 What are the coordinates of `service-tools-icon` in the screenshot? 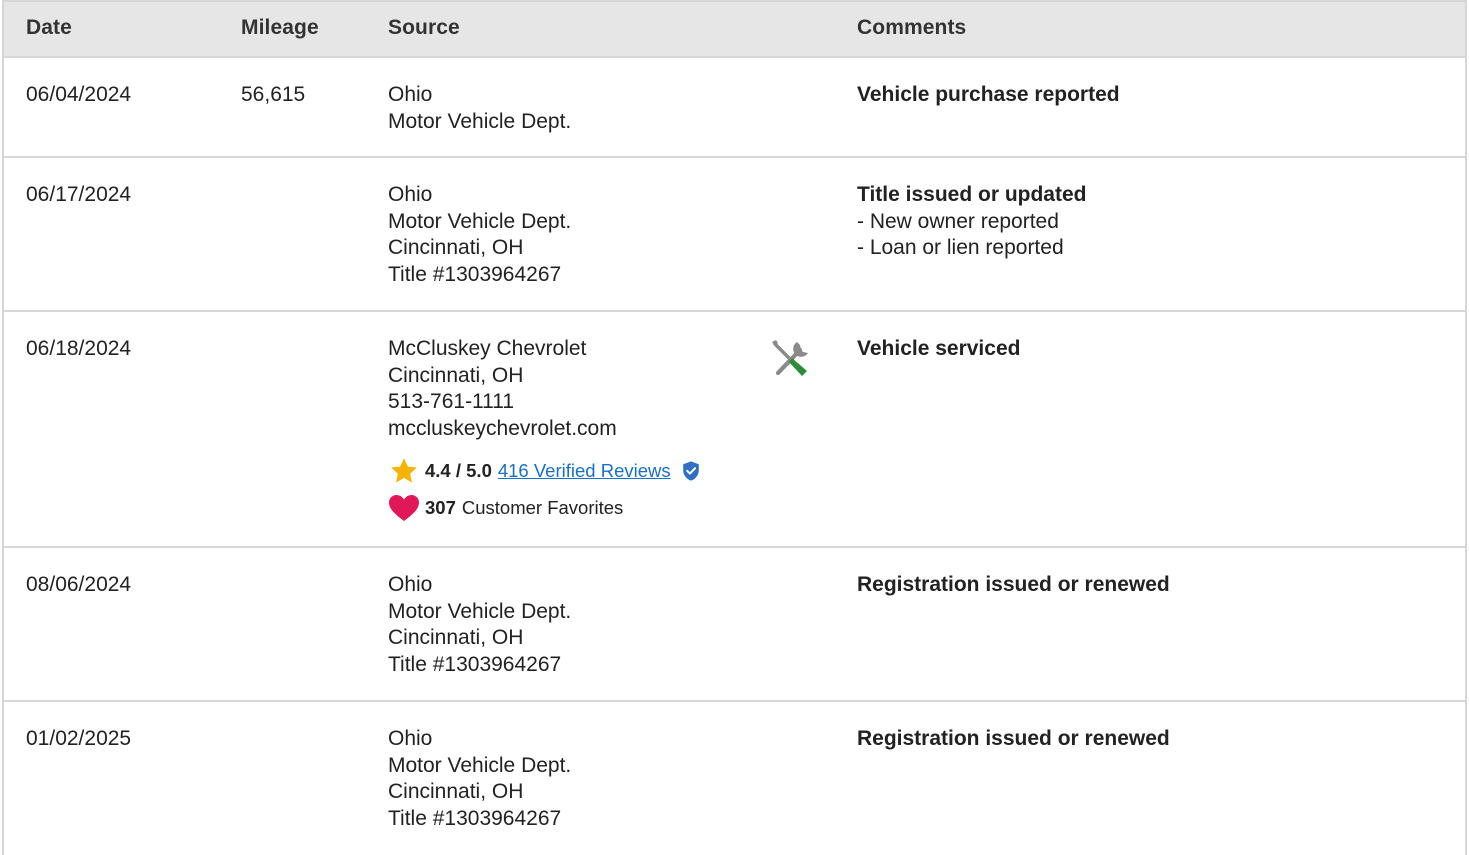 It's located at (790, 358).